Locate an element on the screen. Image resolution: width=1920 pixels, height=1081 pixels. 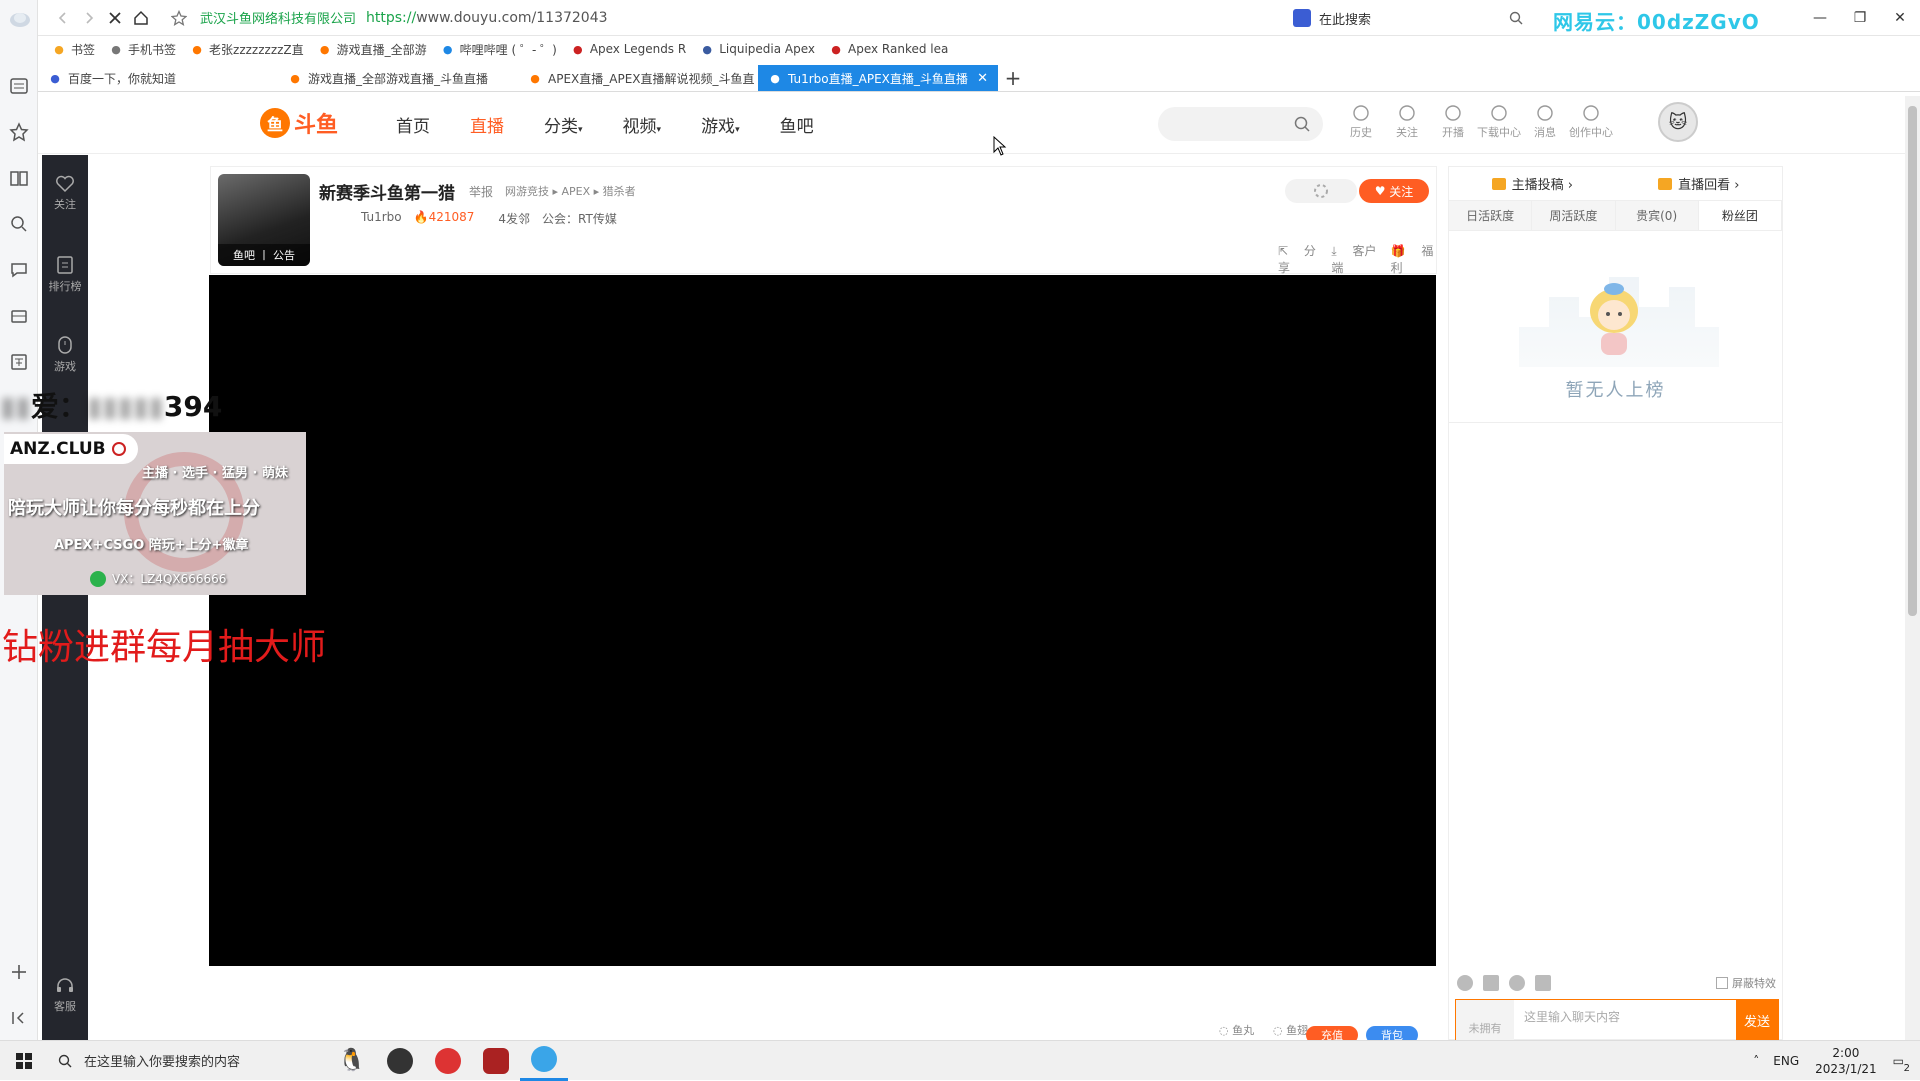
taskbar-obs-app is located at coordinates (400, 1061).